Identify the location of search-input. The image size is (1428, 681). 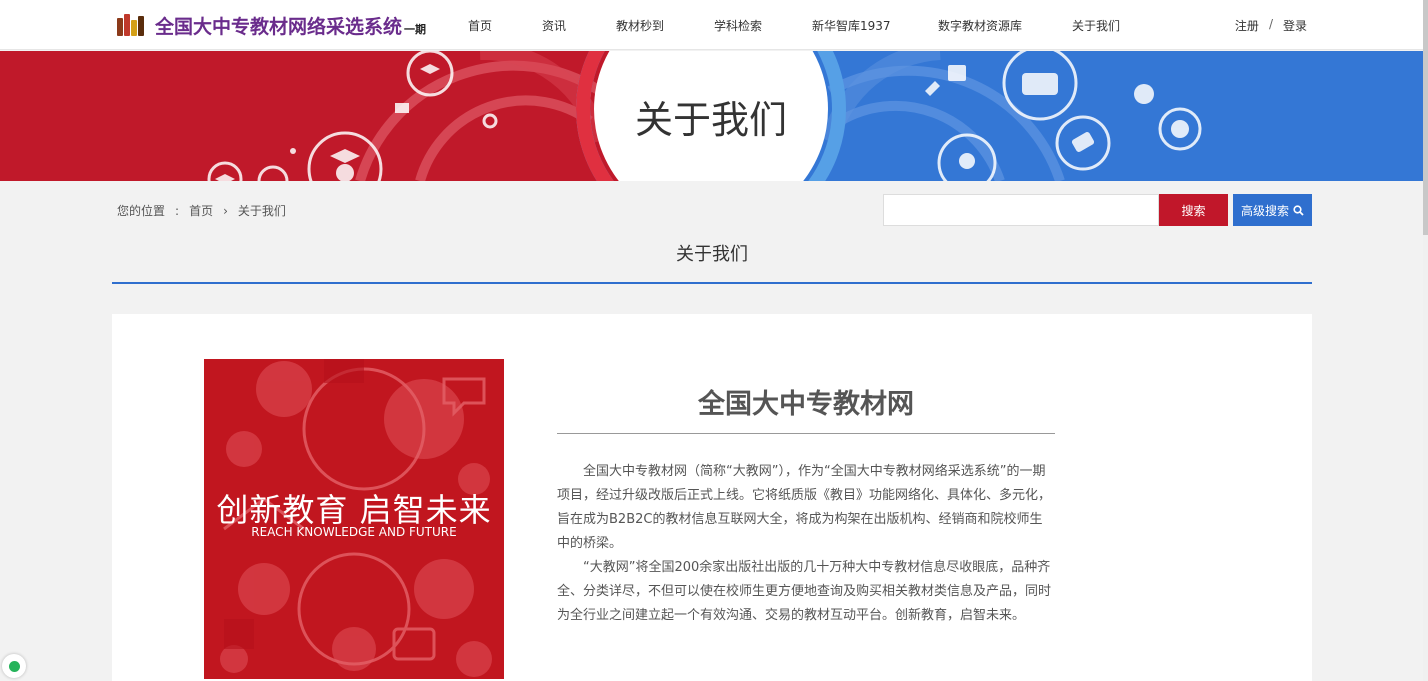
(1021, 210).